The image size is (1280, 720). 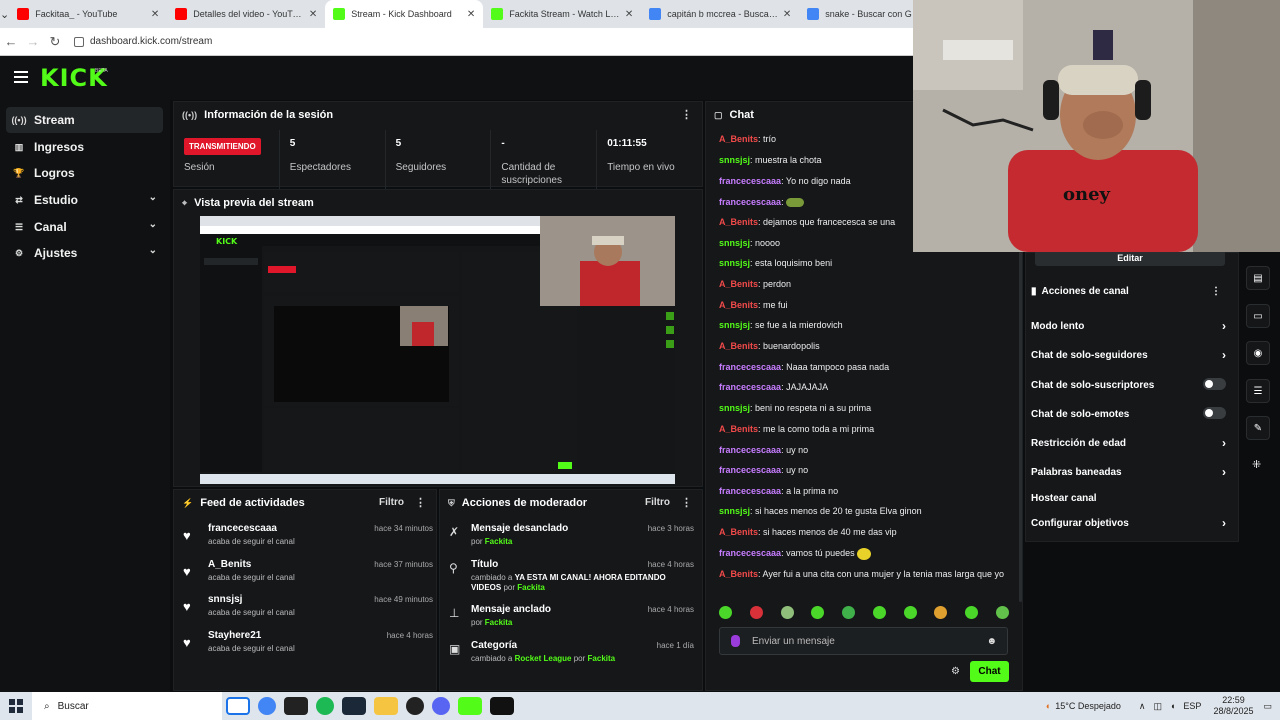 I want to click on network-icon: ◫, so click(x=1157, y=706).